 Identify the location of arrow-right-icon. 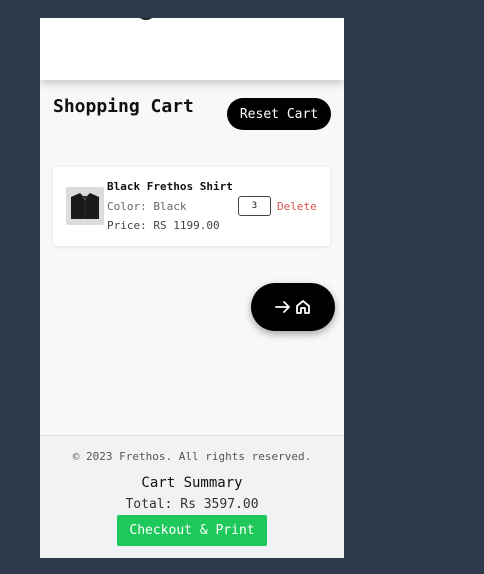
(282, 307).